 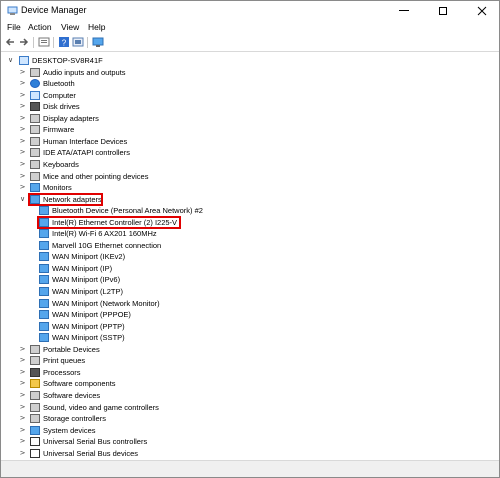 I want to click on category-label: Mice and other pointing devices, so click(x=96, y=176).